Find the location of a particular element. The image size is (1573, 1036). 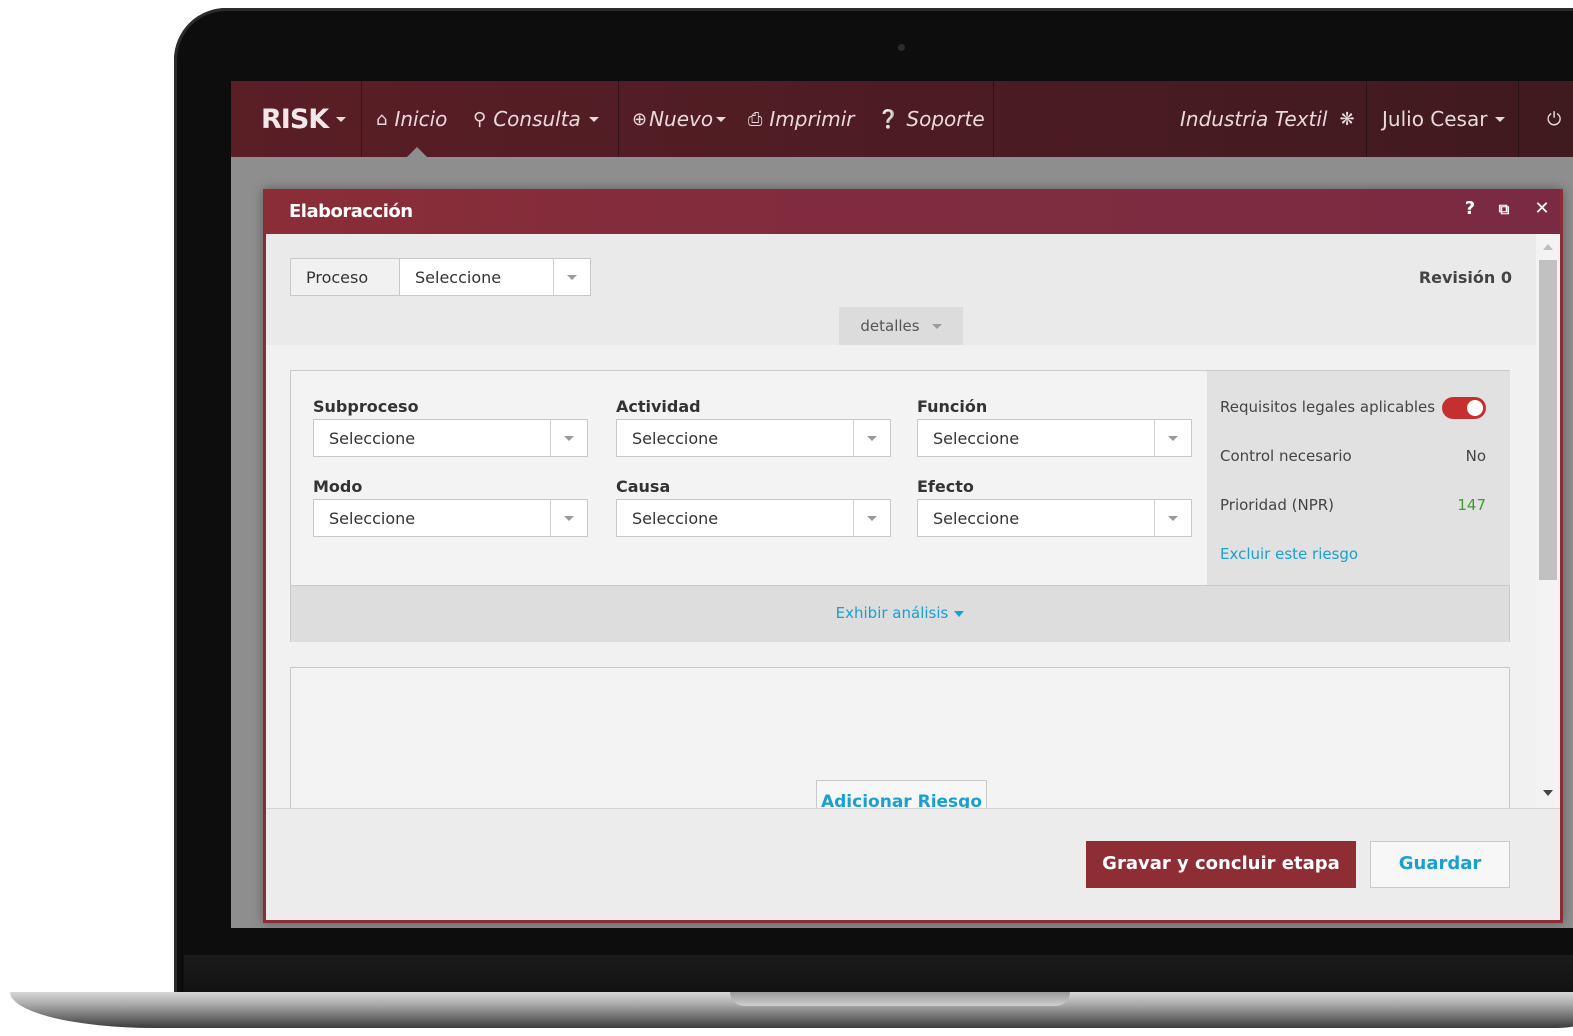

show-analysis-bar: Exhibir análisis is located at coordinates (900, 613).